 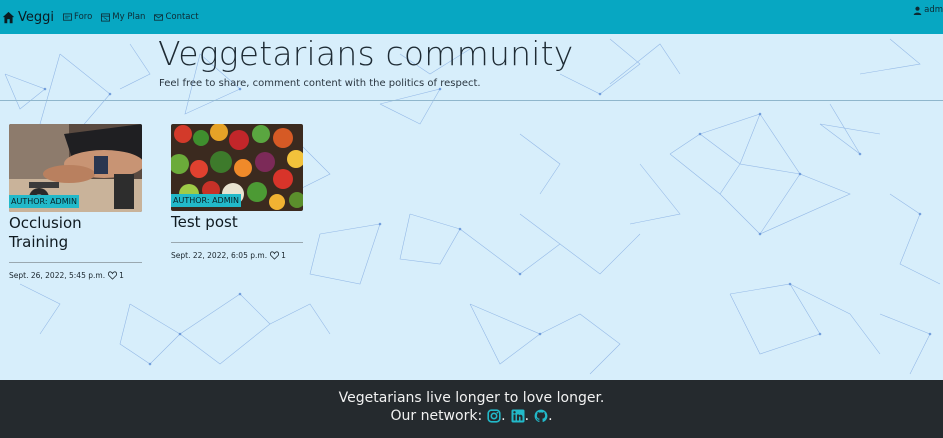 I want to click on post-meta: Sept. 22, 2022, 6:05 p.m. 1, so click(x=237, y=255).